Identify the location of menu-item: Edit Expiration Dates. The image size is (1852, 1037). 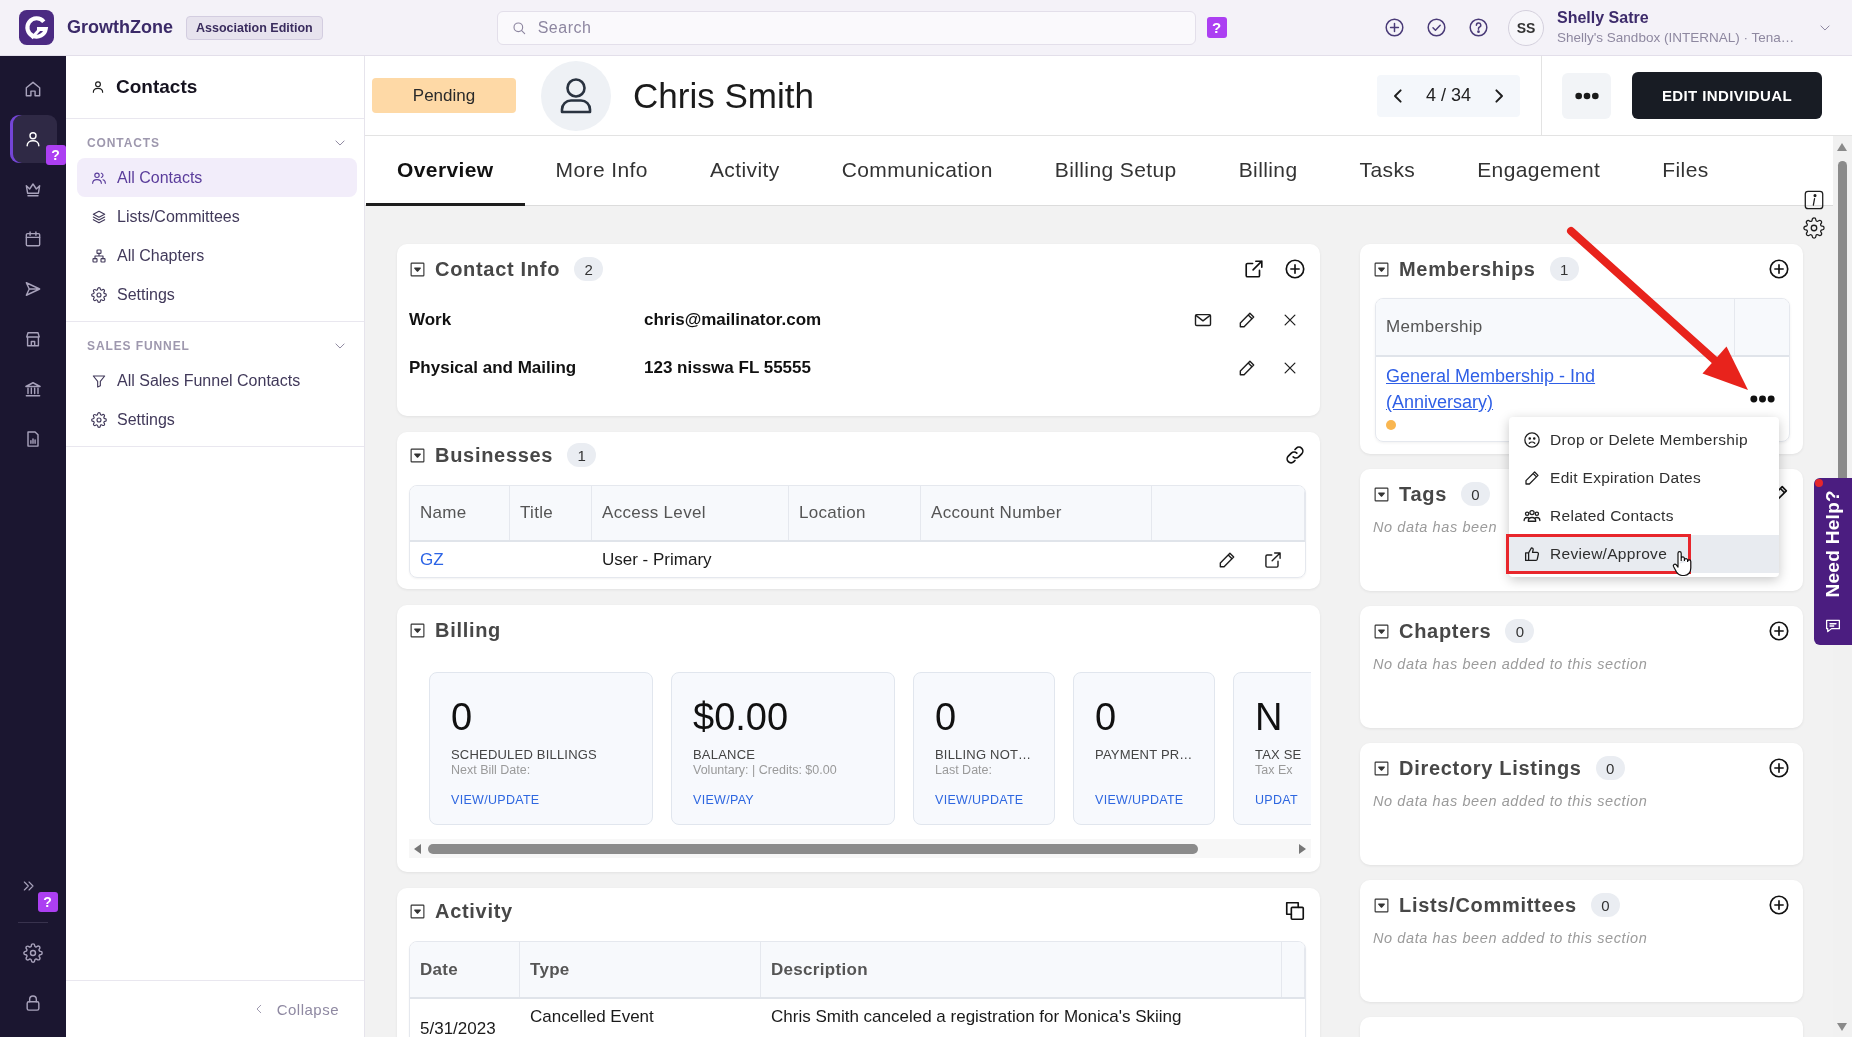
(1644, 478).